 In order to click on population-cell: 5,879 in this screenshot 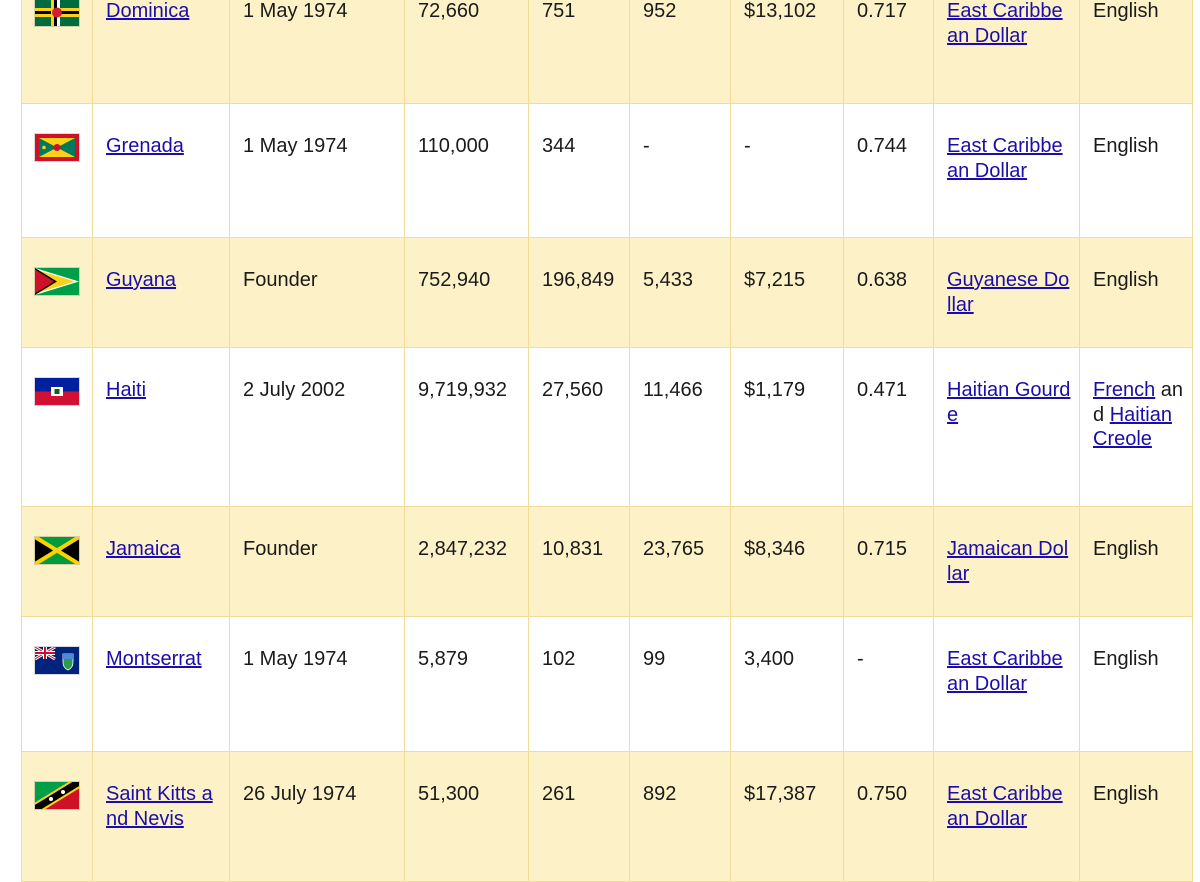, I will do `click(466, 684)`.